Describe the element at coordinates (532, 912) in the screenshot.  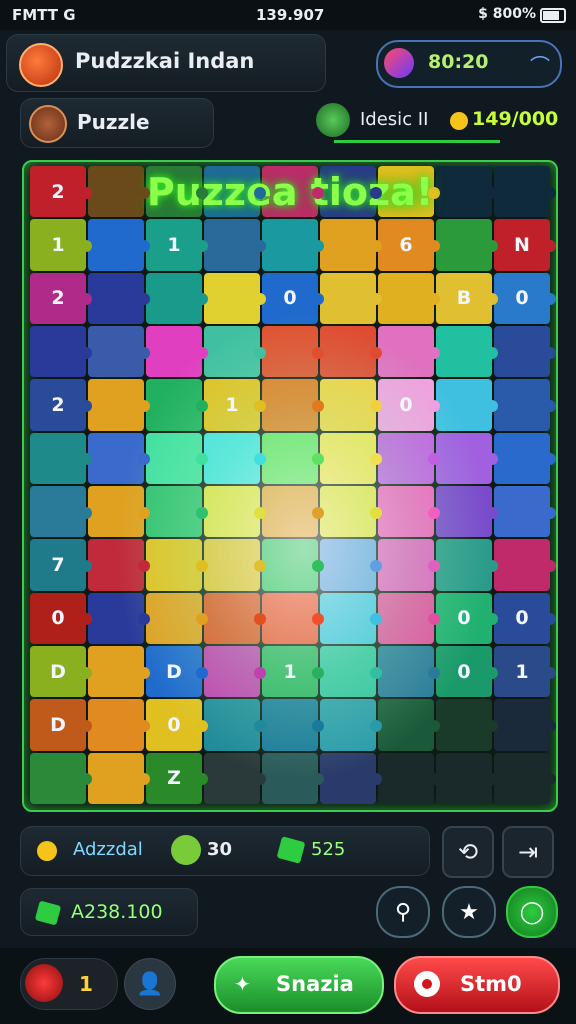
I see `confirm-button: ◯` at that location.